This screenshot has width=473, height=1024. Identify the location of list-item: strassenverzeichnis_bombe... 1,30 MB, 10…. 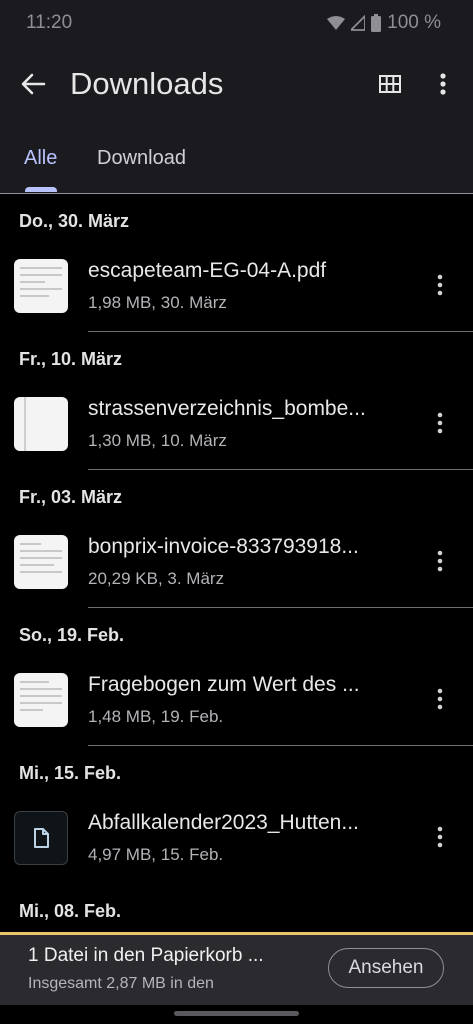
(236, 428).